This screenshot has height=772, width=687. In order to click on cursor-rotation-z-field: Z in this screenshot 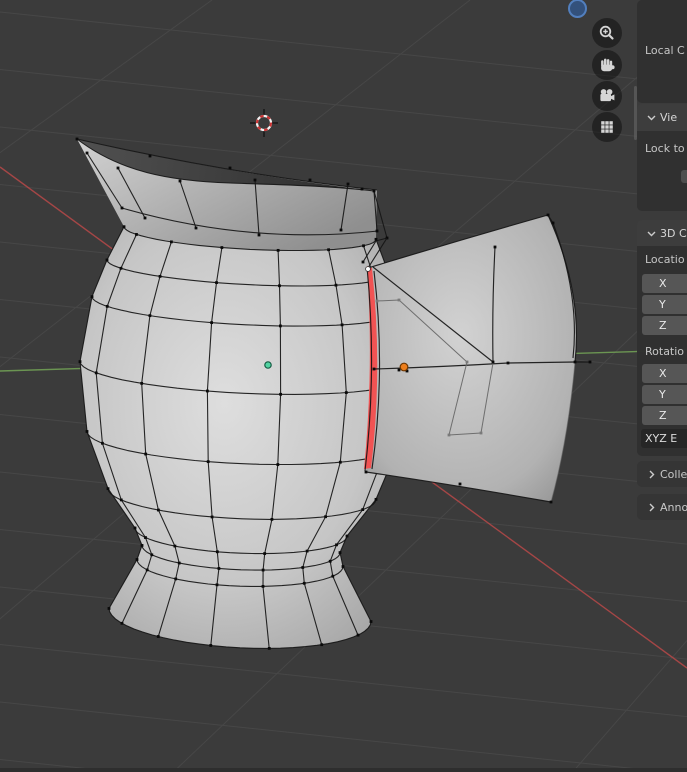, I will do `click(664, 415)`.